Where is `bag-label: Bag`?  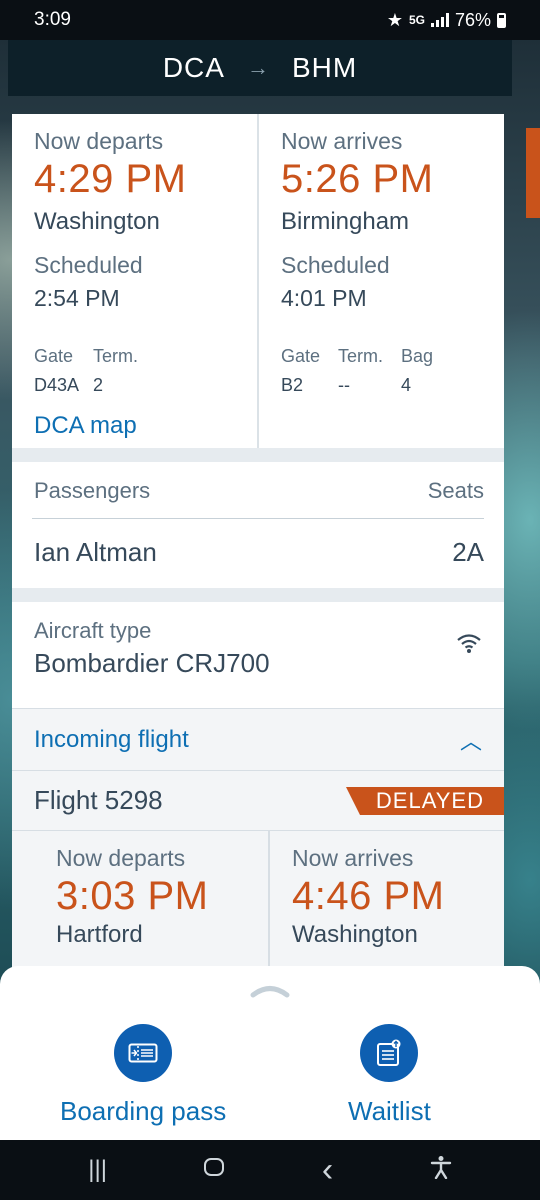 bag-label: Bag is located at coordinates (417, 356).